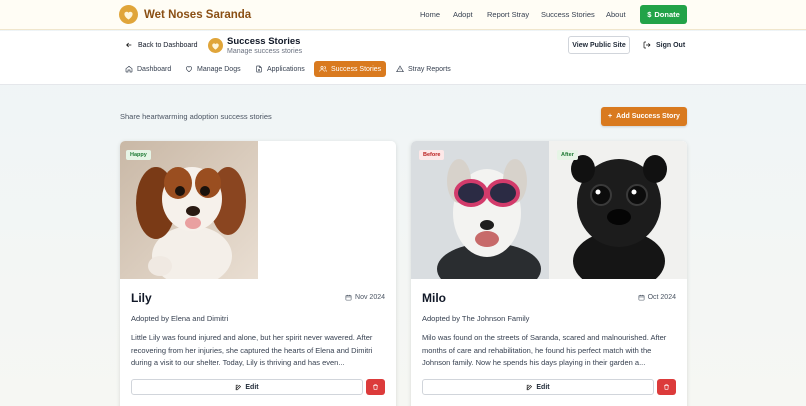 The width and height of the screenshot is (806, 406). Describe the element at coordinates (649, 14) in the screenshot. I see `dollar-icon: $` at that location.